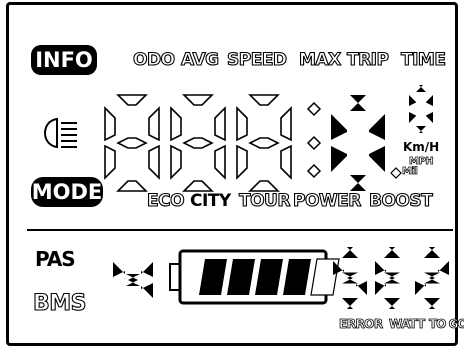 Image resolution: width=464 pixels, height=350 pixels. I want to click on pas-digit, so click(133, 280).